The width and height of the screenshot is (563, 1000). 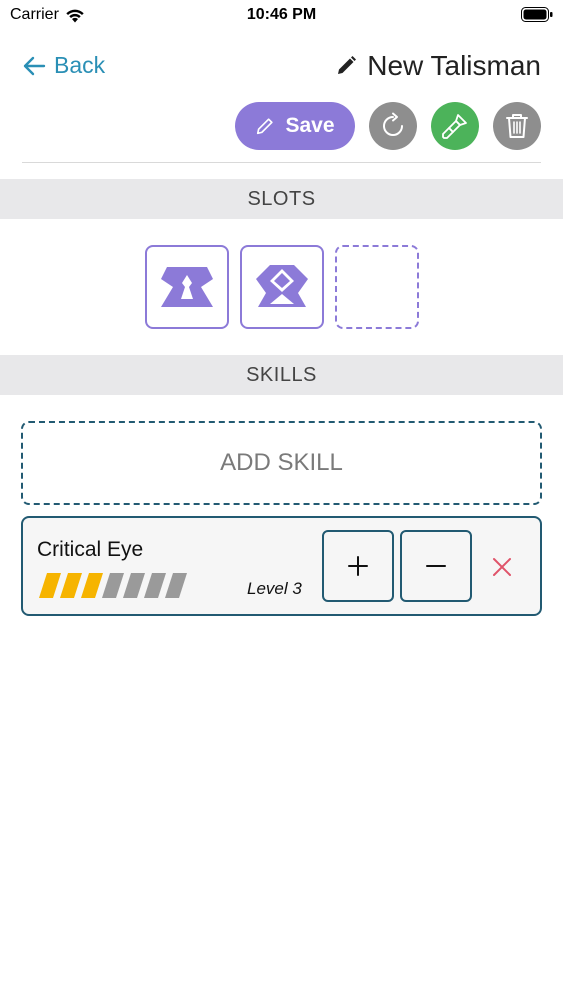 What do you see at coordinates (281, 566) in the screenshot?
I see `skill-card: Critical Eye Level 3` at bounding box center [281, 566].